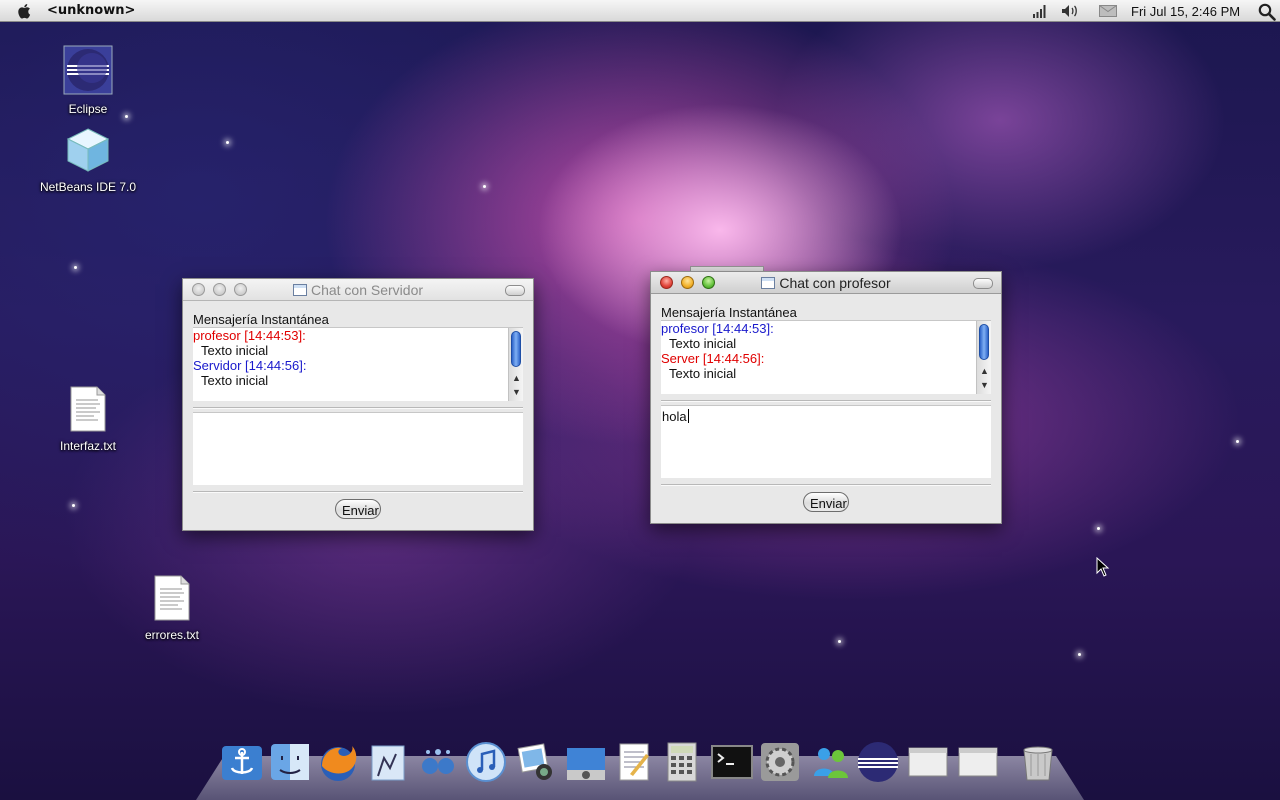 This screenshot has width=1280, height=800. Describe the element at coordinates (634, 762) in the screenshot. I see `dock-textedit-icon` at that location.